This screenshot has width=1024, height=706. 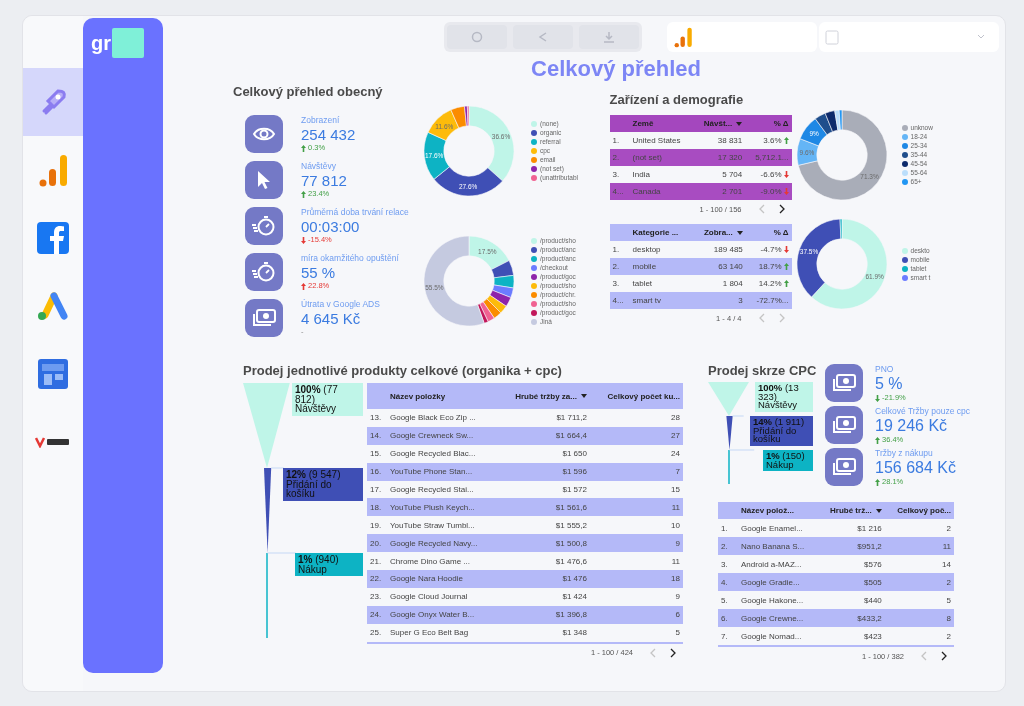 What do you see at coordinates (728, 600) in the screenshot?
I see `row-index: 5.` at bounding box center [728, 600].